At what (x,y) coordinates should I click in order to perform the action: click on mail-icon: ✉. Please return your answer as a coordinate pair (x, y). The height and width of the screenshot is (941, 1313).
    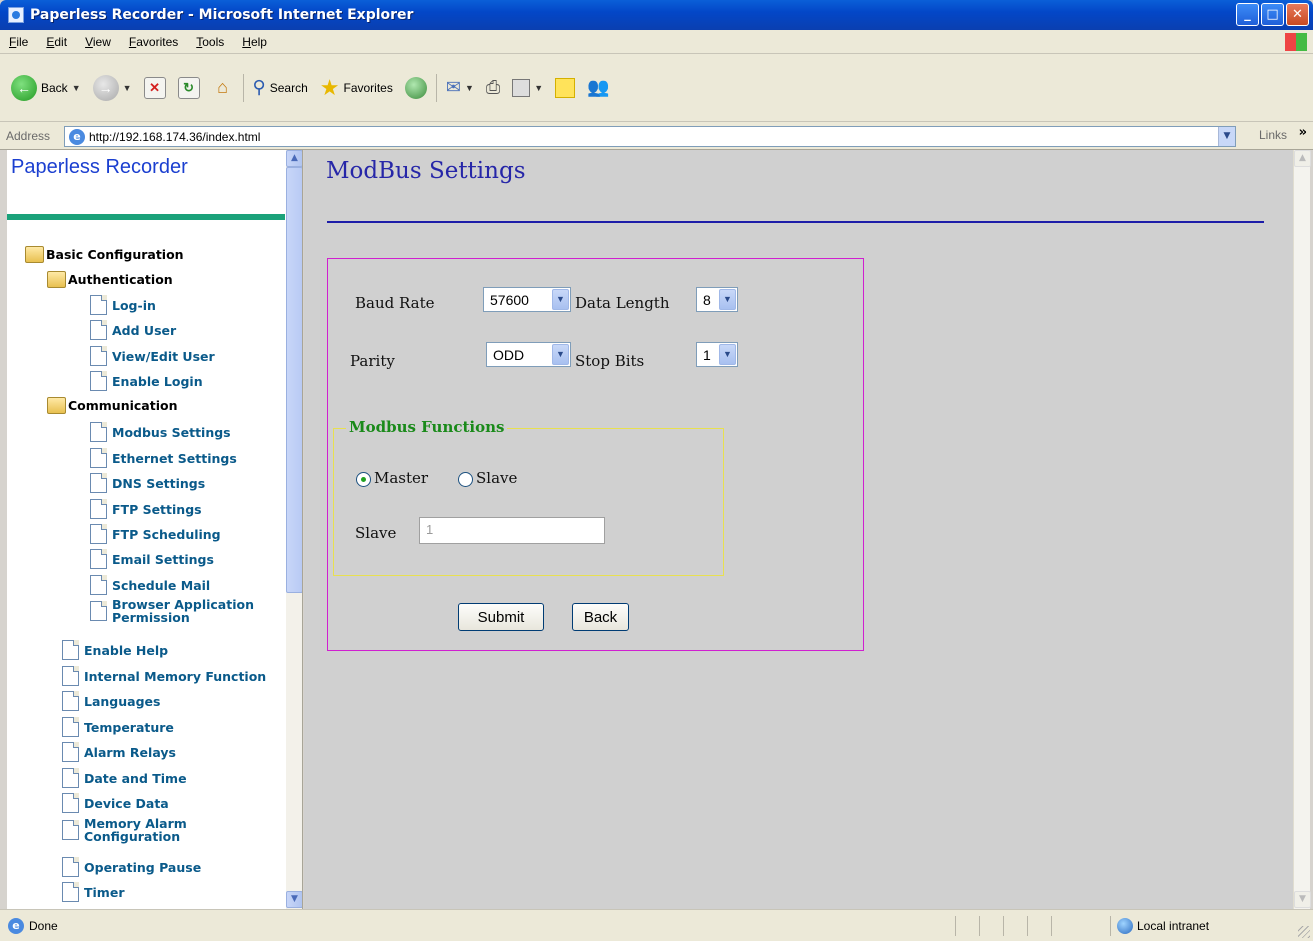
    Looking at the image, I should click on (453, 87).